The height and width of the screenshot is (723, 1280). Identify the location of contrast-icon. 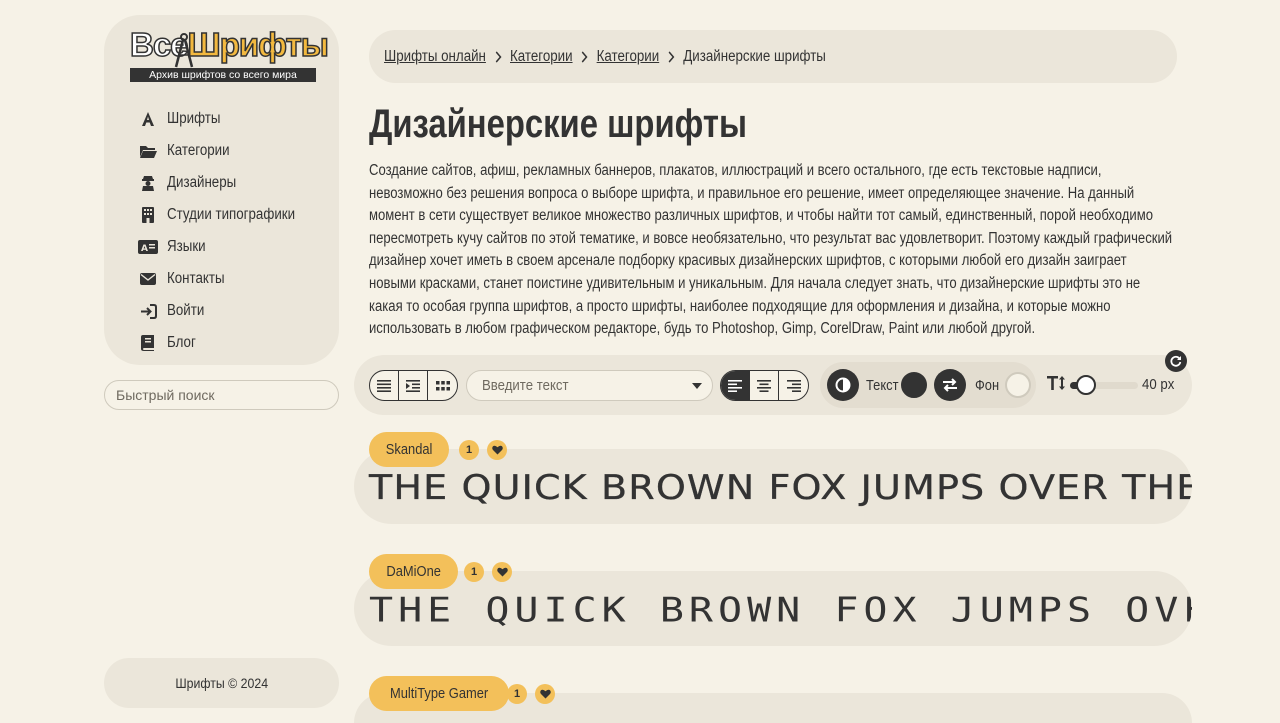
(843, 385).